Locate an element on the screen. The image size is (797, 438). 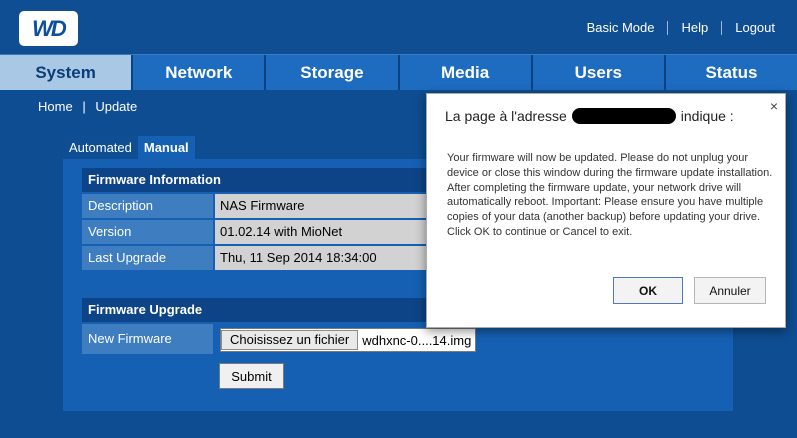
dialog-title-prefix: La page à l'adresse is located at coordinates (506, 116).